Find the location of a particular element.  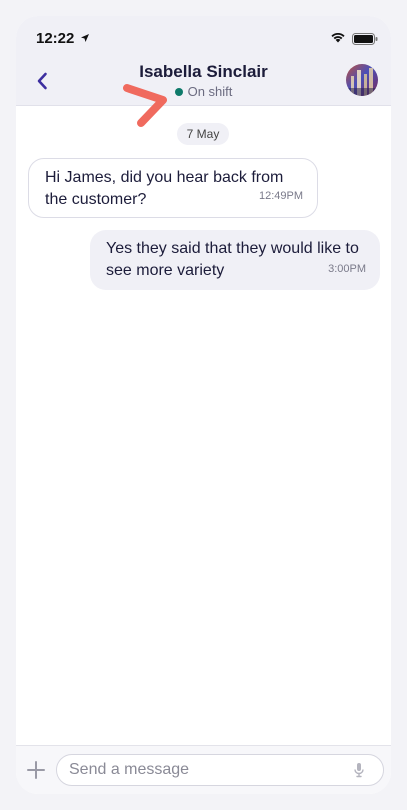

status-text: On shift is located at coordinates (210, 91).